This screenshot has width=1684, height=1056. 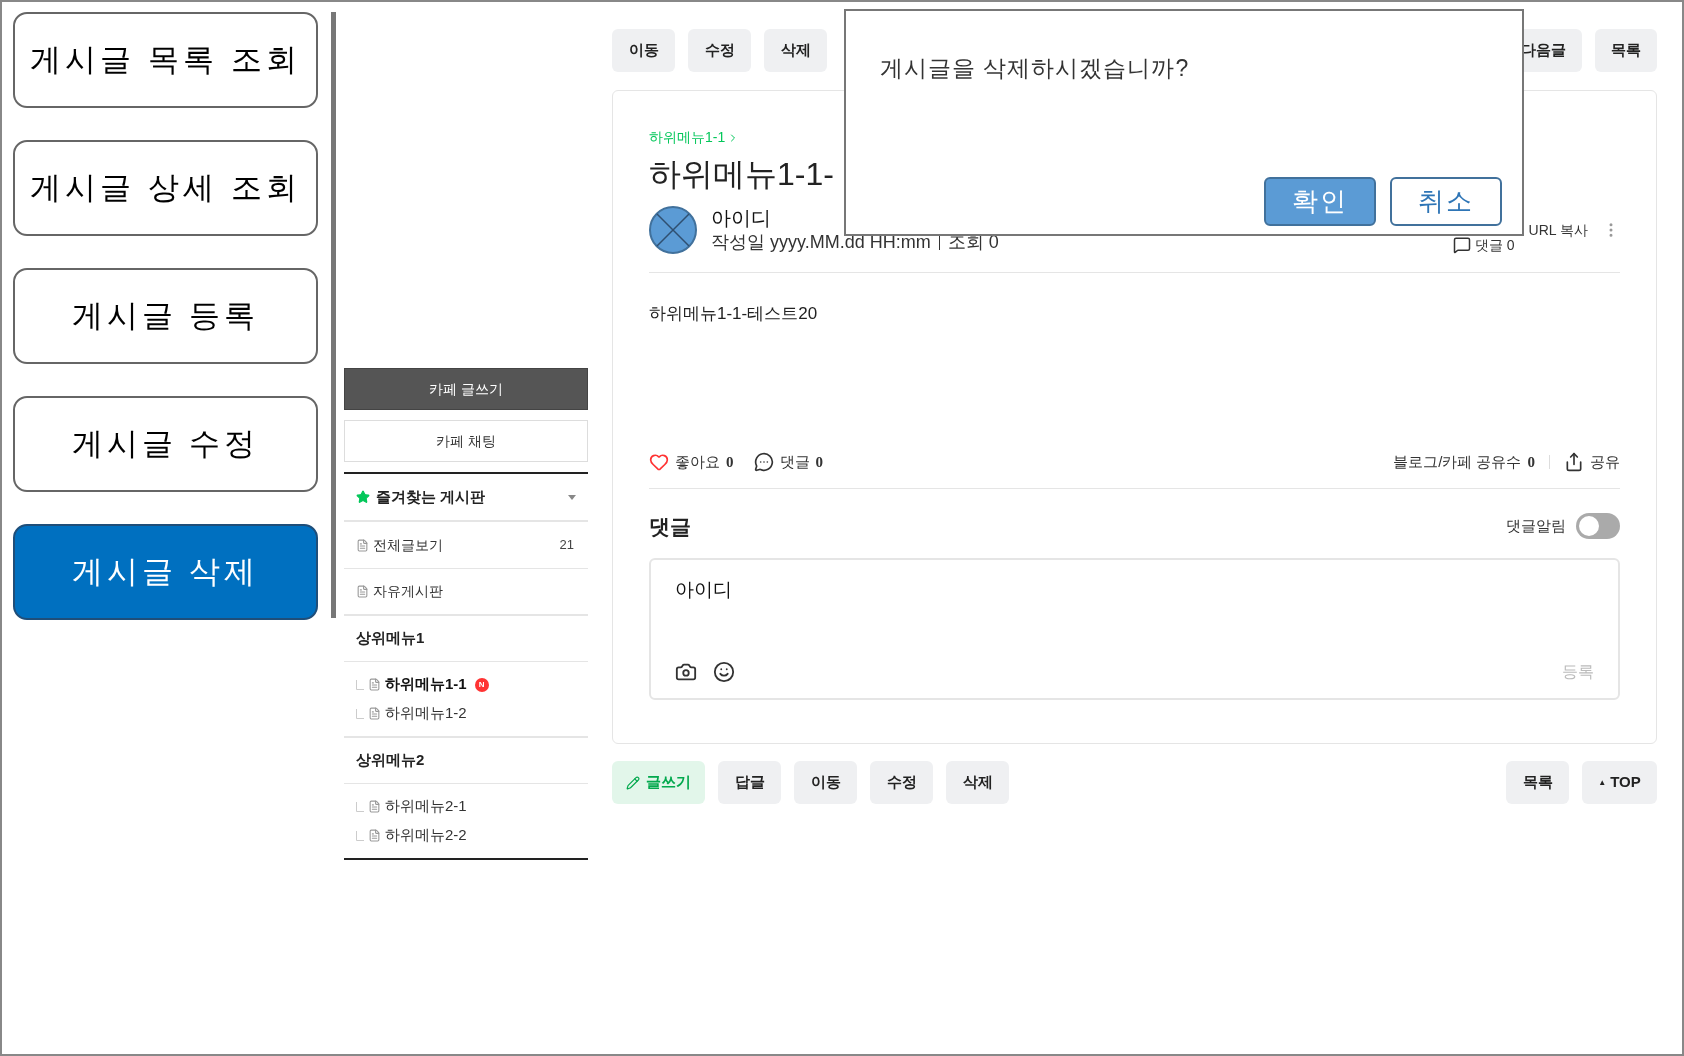 What do you see at coordinates (1619, 782) in the screenshot?
I see `top-button: ▲ TOP` at bounding box center [1619, 782].